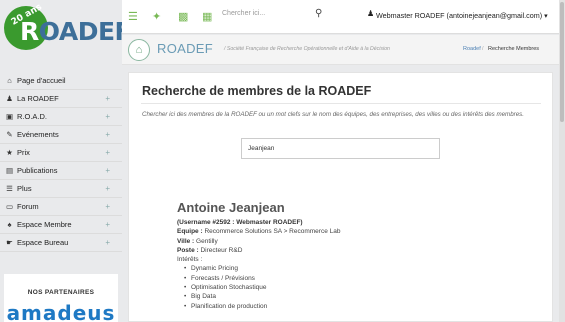  I want to click on roadef-logo: 20 ans ROADEF, so click(67, 33).